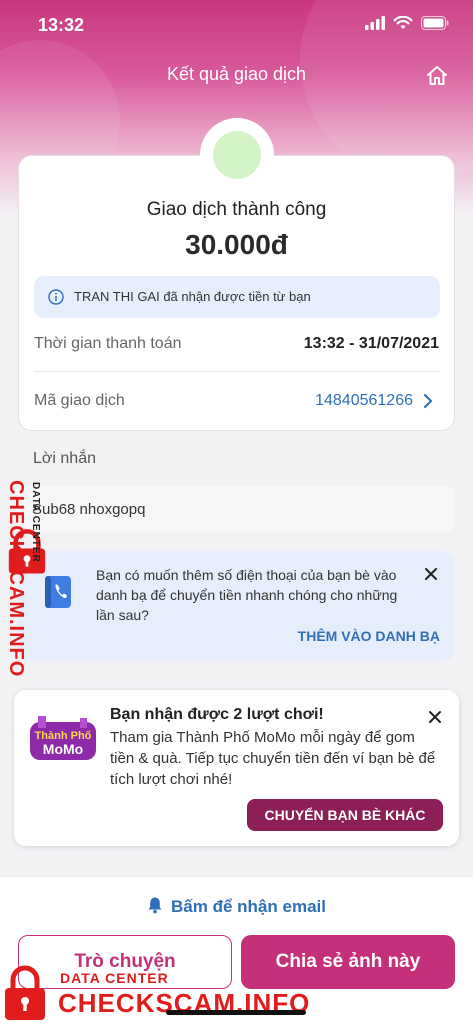  What do you see at coordinates (403, 22) in the screenshot?
I see `wifi-icon` at bounding box center [403, 22].